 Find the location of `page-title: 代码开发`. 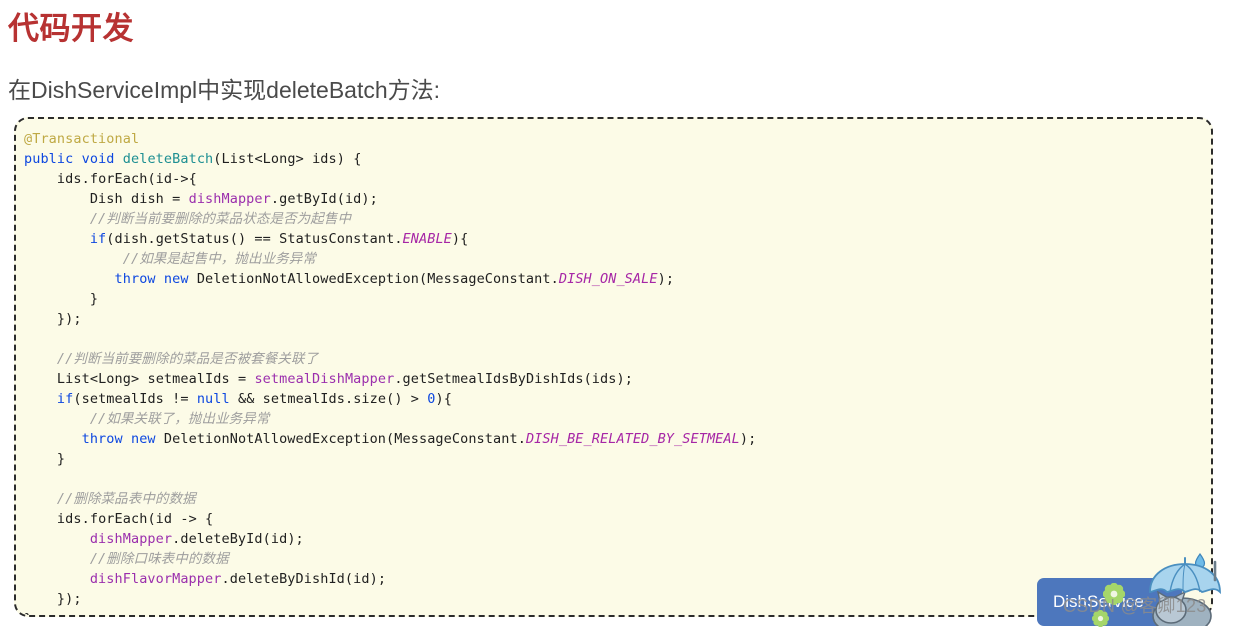

page-title: 代码开发 is located at coordinates (71, 28).